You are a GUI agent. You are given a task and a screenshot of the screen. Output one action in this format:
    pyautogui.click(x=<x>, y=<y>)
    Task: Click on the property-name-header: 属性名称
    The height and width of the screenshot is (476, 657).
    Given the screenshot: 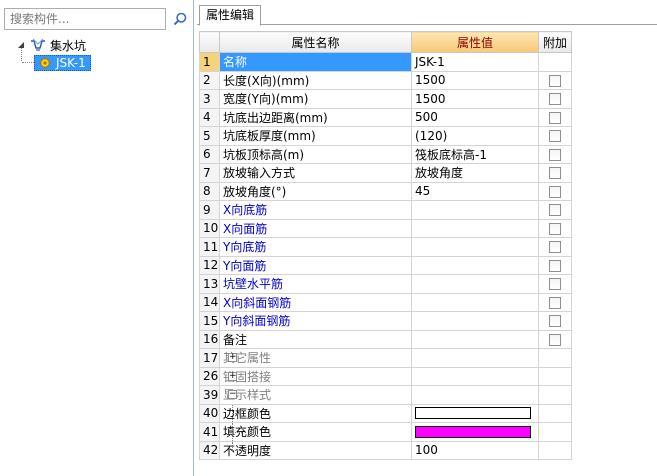 What is the action you would take?
    pyautogui.click(x=315, y=42)
    